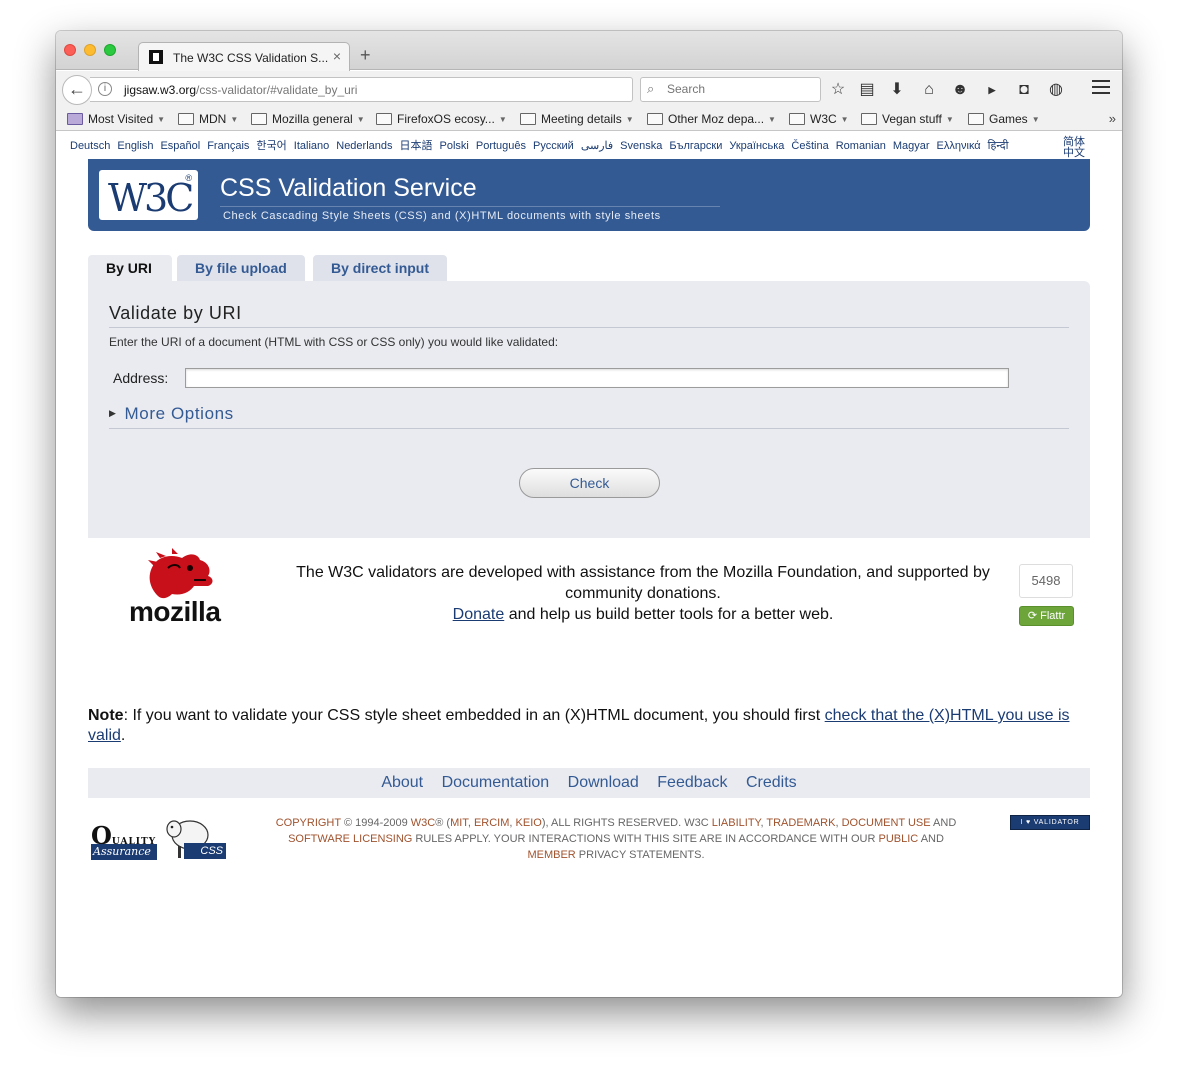  Describe the element at coordinates (838, 90) in the screenshot. I see `bookmark-star-icon: ☆` at that location.